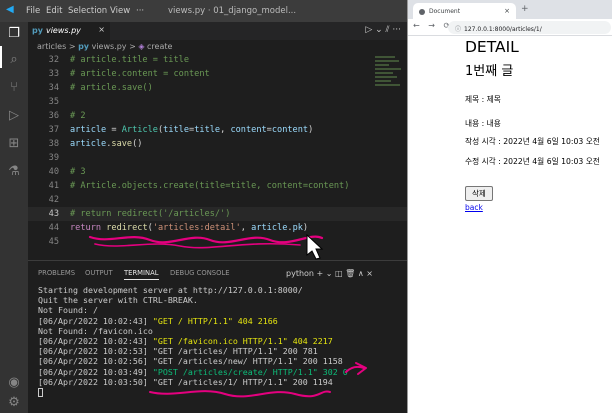  What do you see at coordinates (217, 88) in the screenshot?
I see `code-line: 34 # article.save()` at bounding box center [217, 88].